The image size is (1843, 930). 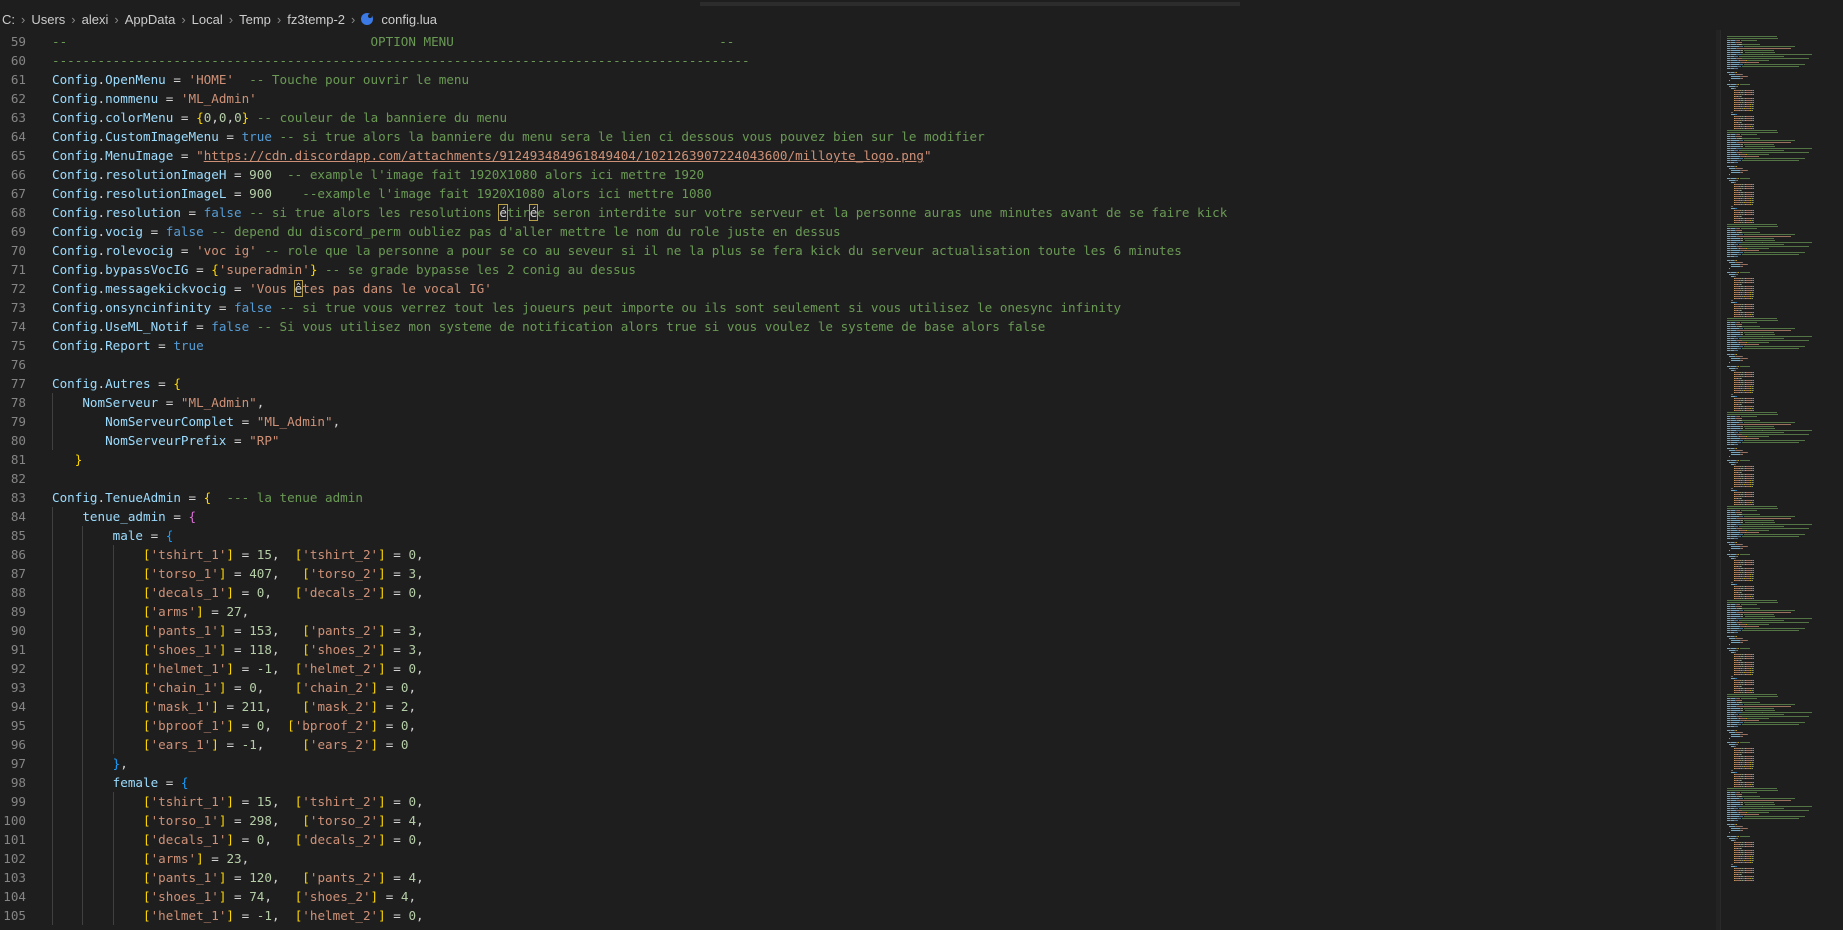 I want to click on code-line: 105 ['helmet_1'] = -1, ['helmet_2'] = 0,, so click(x=860, y=915).